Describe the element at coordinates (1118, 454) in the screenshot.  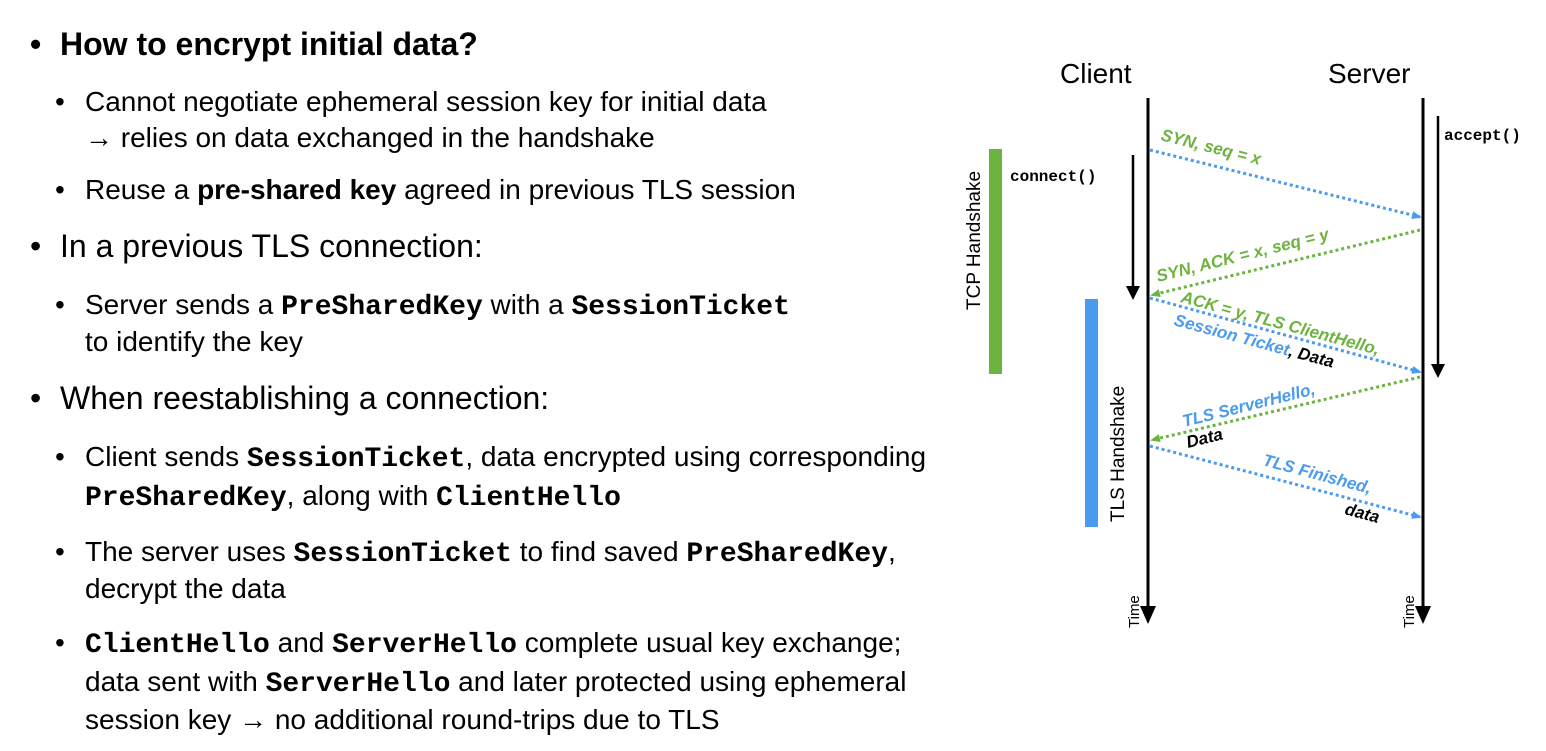
I see `tls-handshake-label: TLS Handshake` at that location.